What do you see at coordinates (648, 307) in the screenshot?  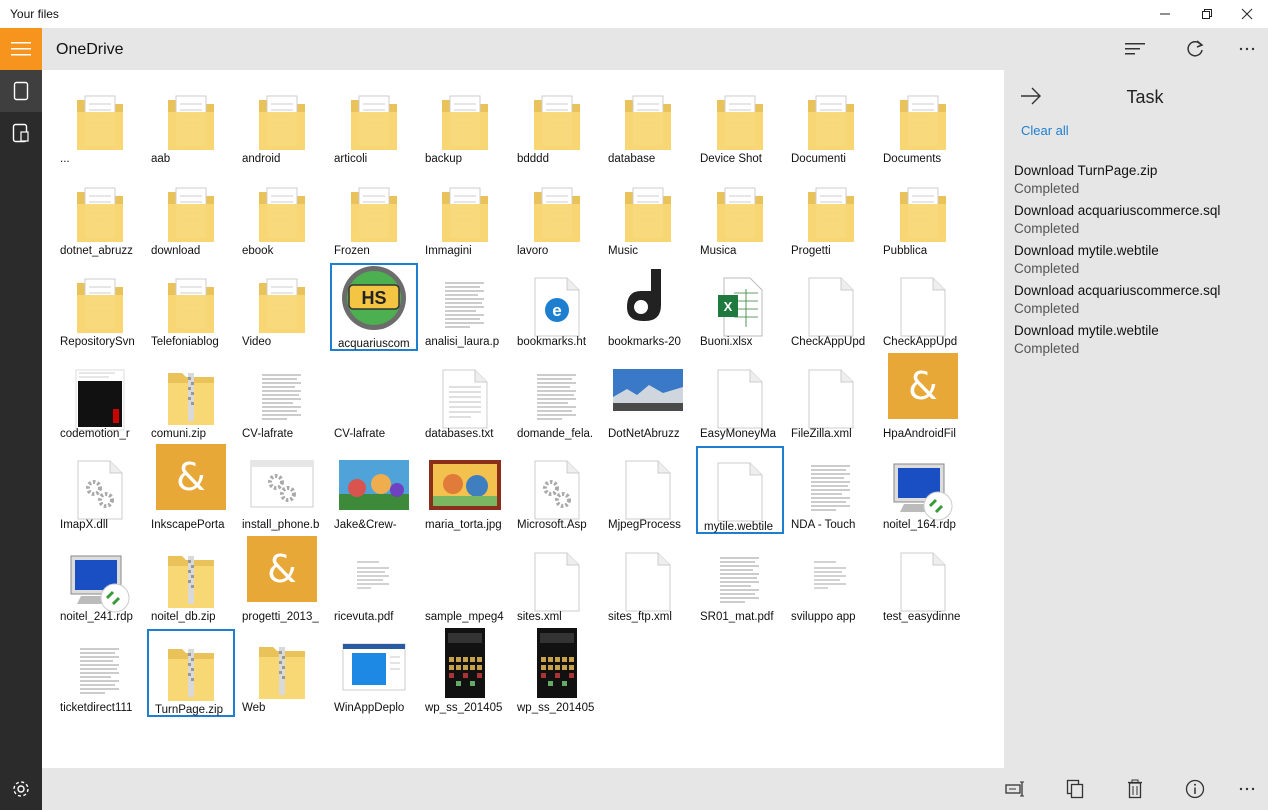 I see `file-tile: bookmarks-20` at bounding box center [648, 307].